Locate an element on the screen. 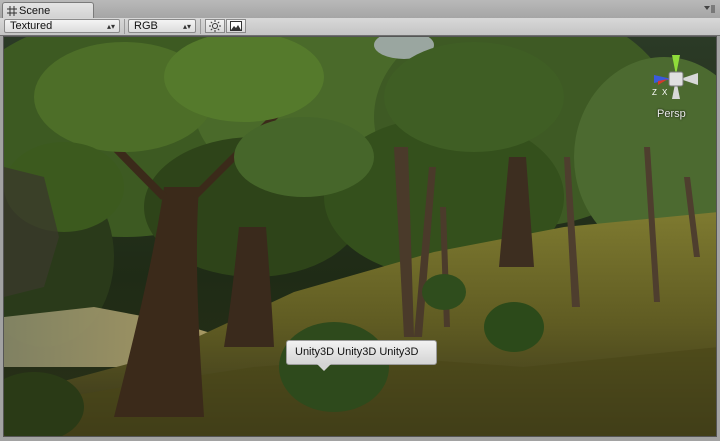  object-label-tooltip: Unity3D Unity3D Unity3D is located at coordinates (361, 355).